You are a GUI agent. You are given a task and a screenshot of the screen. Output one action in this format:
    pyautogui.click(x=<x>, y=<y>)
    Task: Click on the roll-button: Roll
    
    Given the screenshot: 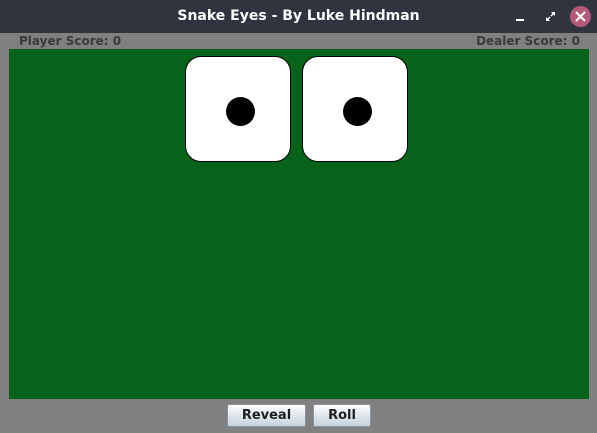 What is the action you would take?
    pyautogui.click(x=342, y=415)
    